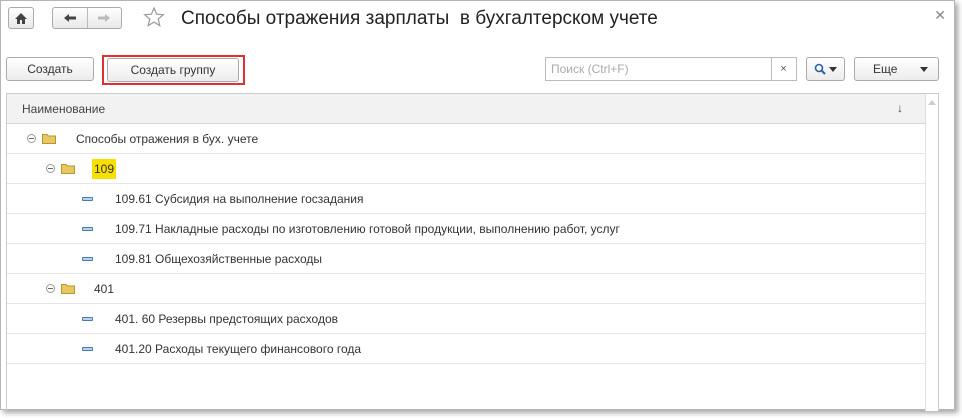 This screenshot has width=962, height=420. I want to click on row-label: 109.81 Общехозяйственные расходы, so click(219, 259).